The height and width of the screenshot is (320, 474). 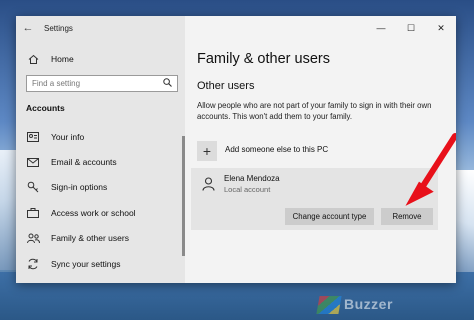 What do you see at coordinates (45, 108) in the screenshot?
I see `sidebar-section-title: Accounts` at bounding box center [45, 108].